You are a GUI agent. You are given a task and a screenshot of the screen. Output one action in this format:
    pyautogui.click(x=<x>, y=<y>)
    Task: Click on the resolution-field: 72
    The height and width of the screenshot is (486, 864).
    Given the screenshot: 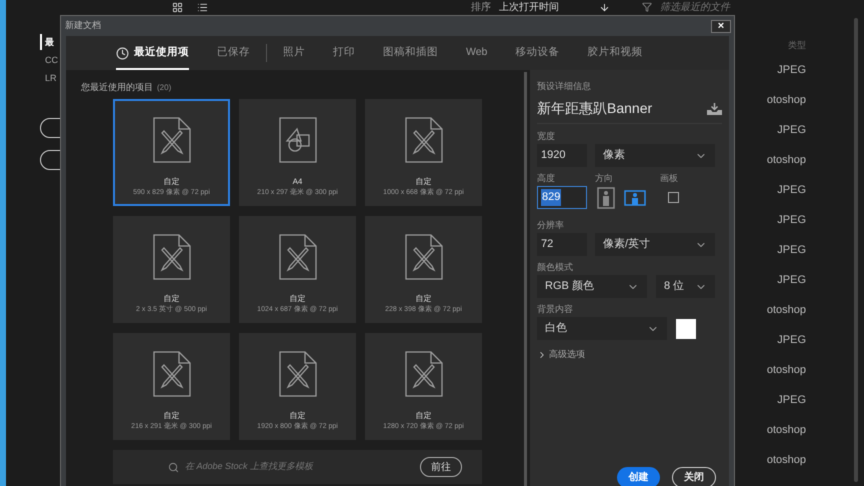 What is the action you would take?
    pyautogui.click(x=562, y=244)
    